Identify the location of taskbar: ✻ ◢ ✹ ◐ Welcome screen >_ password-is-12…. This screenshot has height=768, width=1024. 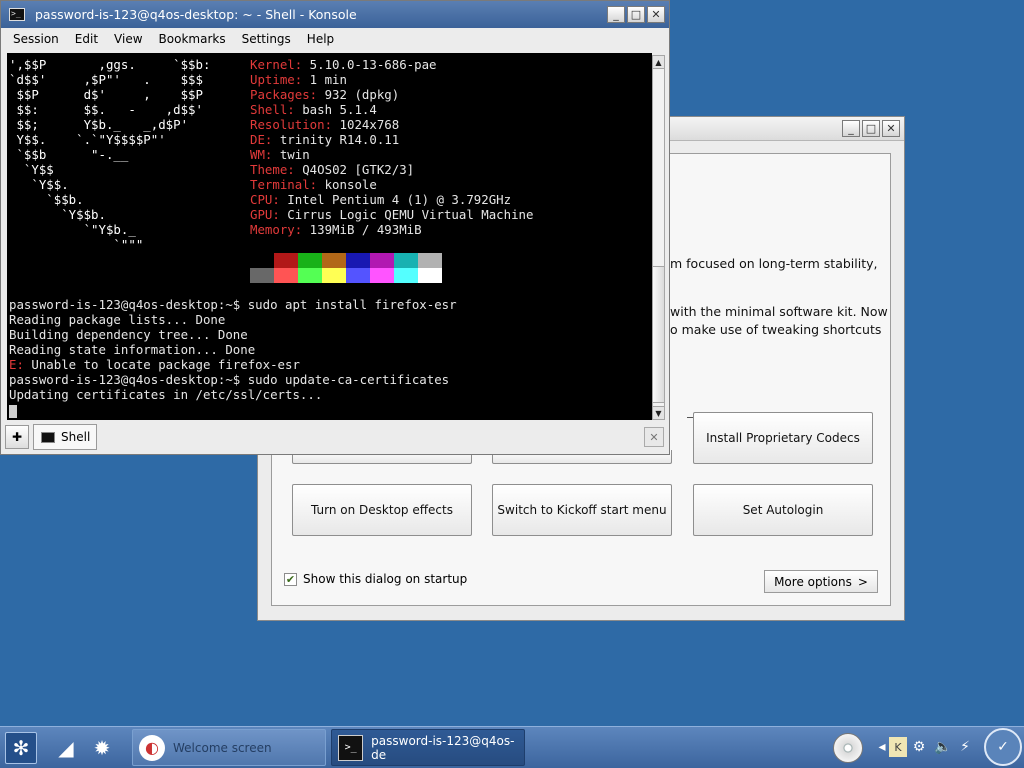
(512, 747).